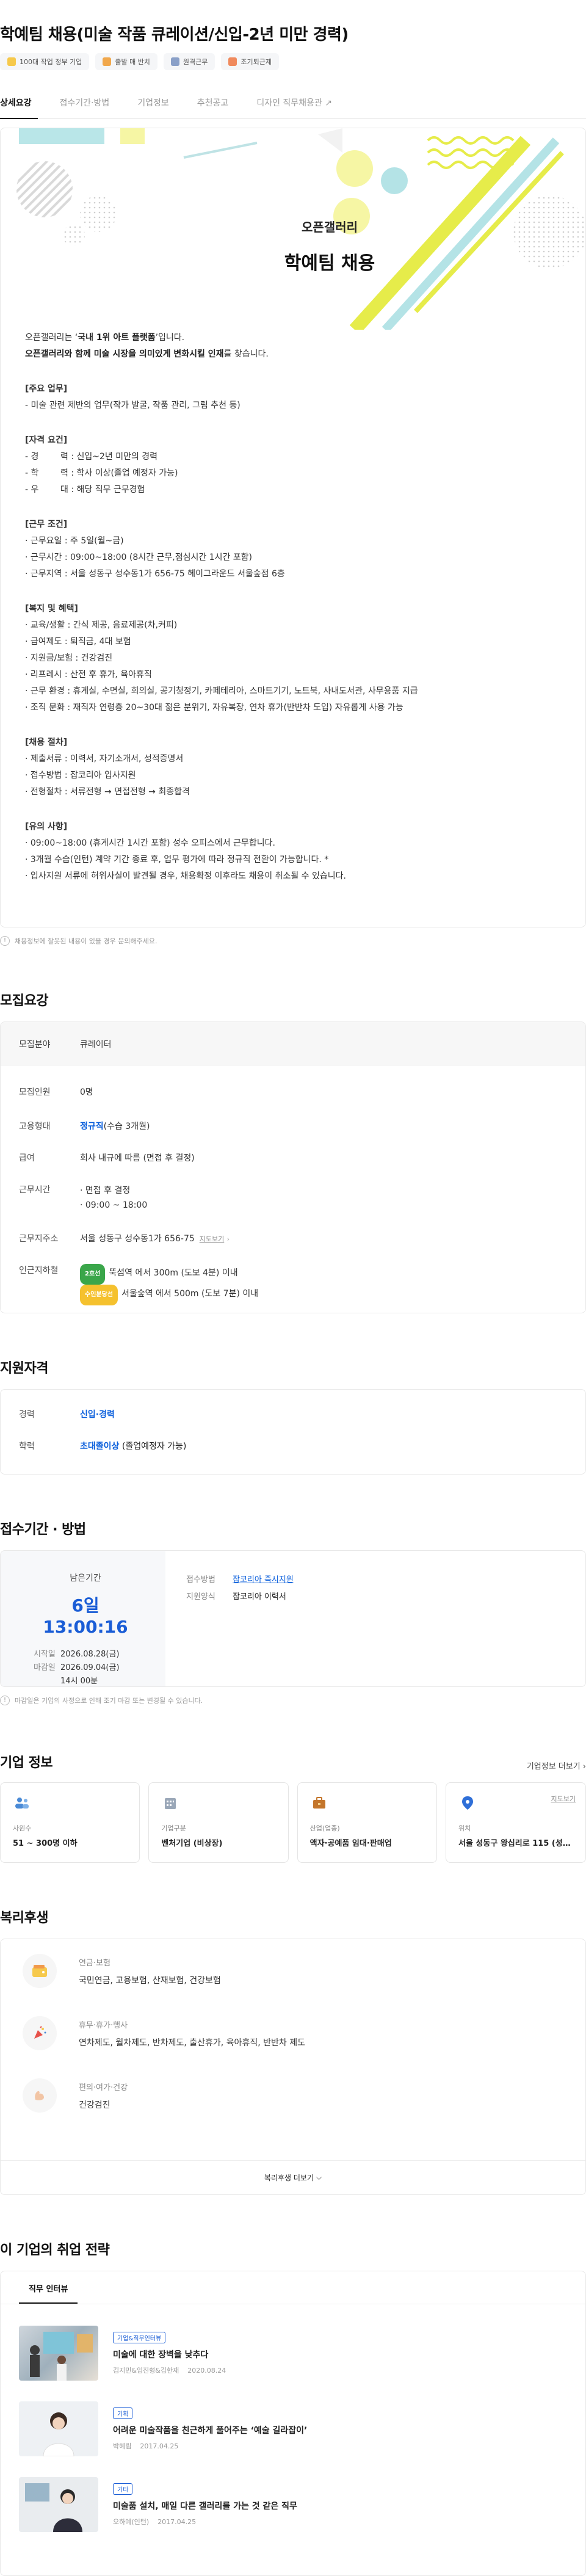  What do you see at coordinates (233, 61) in the screenshot?
I see `clock-icon` at bounding box center [233, 61].